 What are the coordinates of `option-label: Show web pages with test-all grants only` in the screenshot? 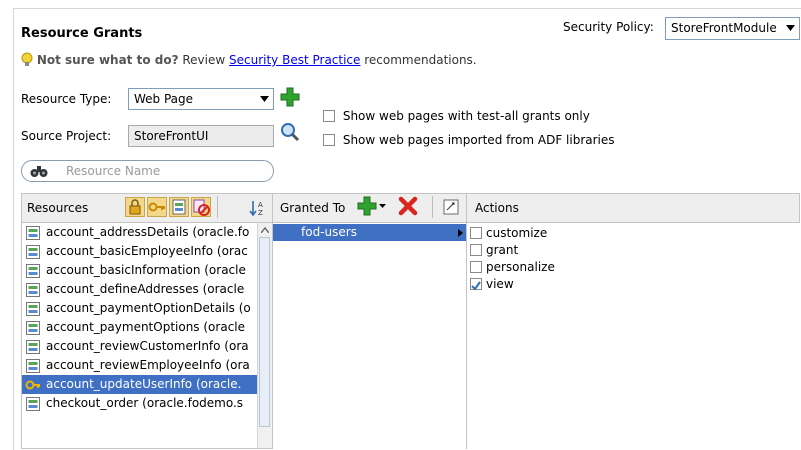 It's located at (466, 116).